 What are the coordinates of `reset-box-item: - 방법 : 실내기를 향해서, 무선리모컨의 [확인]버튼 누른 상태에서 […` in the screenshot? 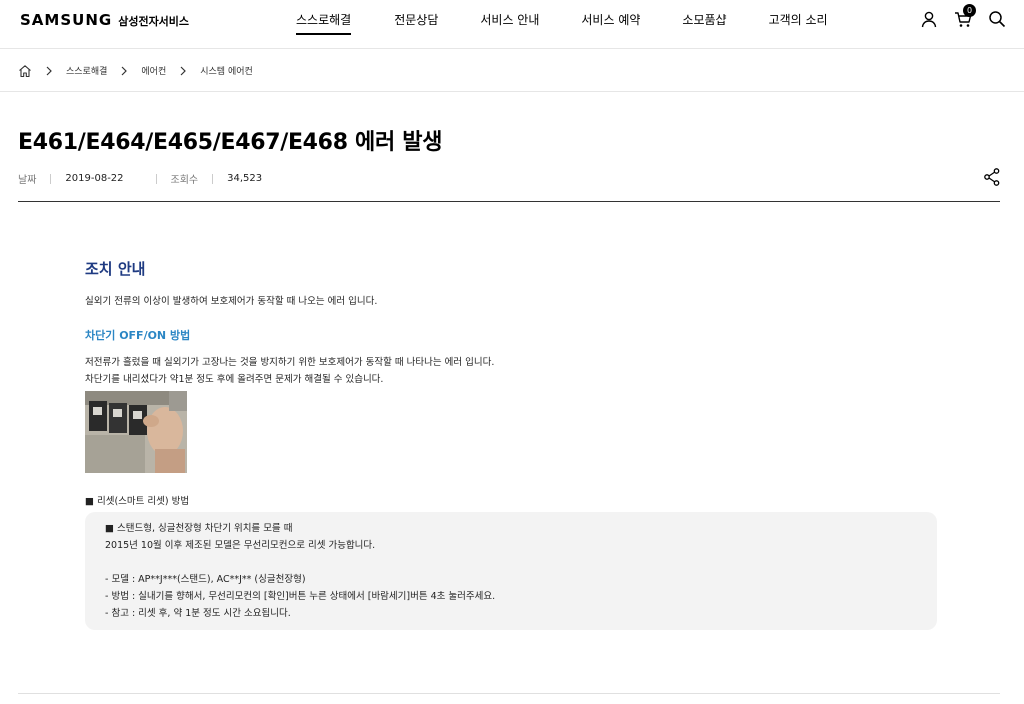 It's located at (300, 596).